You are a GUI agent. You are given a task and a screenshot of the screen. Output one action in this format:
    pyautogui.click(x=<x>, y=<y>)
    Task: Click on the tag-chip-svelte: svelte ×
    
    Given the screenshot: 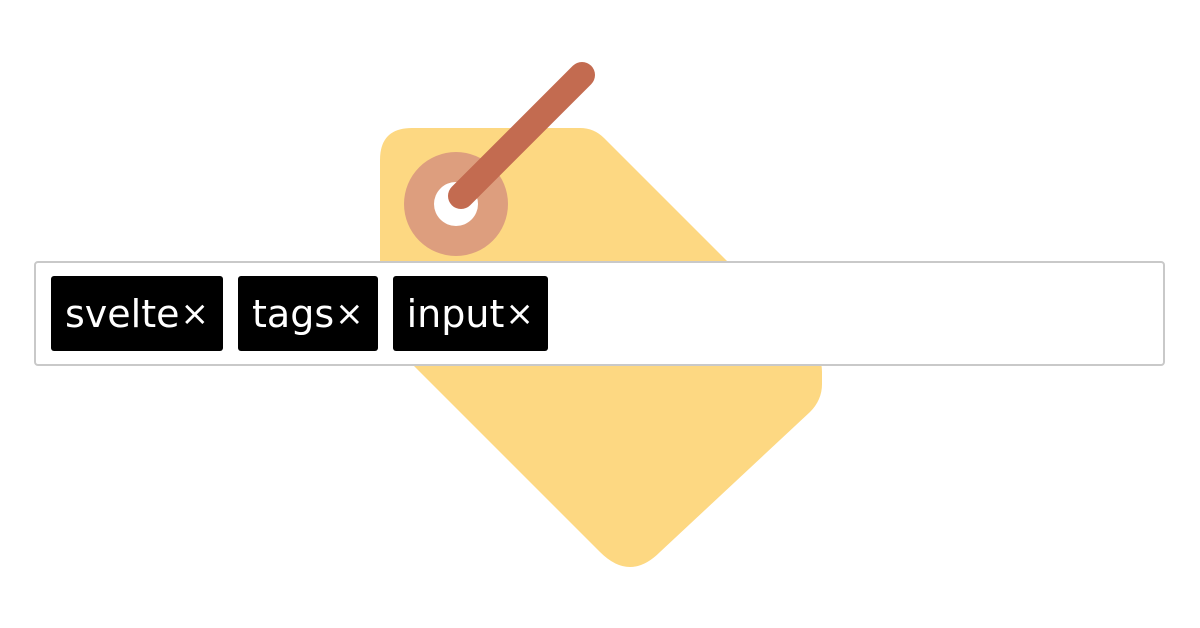 What is the action you would take?
    pyautogui.click(x=137, y=313)
    